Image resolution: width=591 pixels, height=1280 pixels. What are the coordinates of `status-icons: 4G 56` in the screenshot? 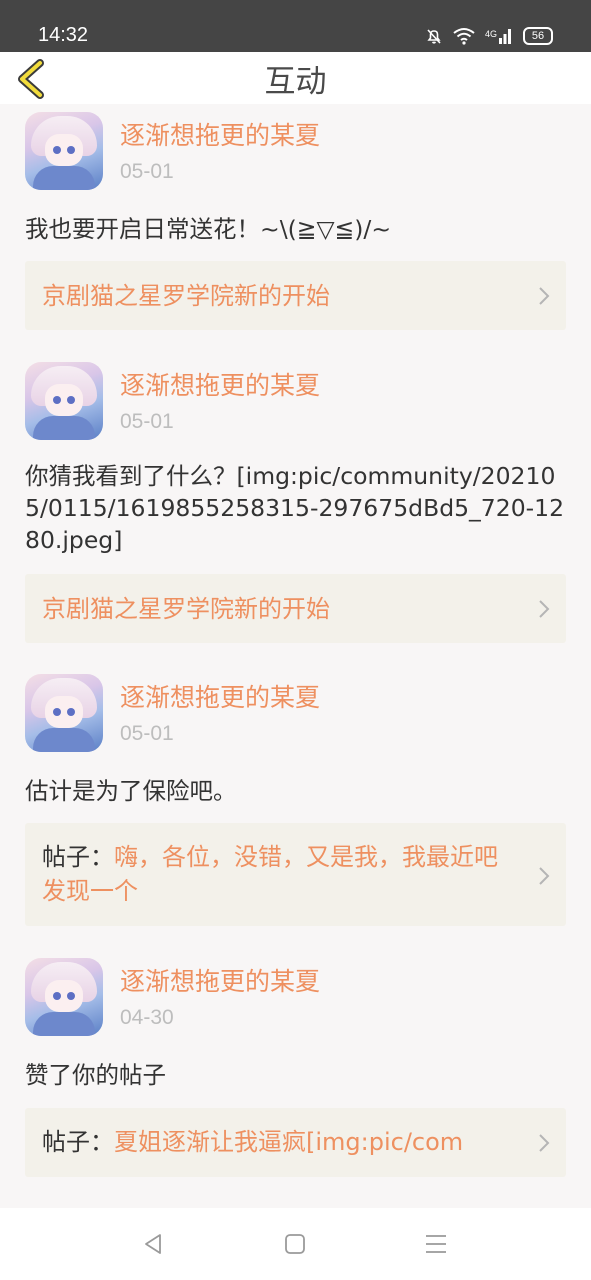 It's located at (489, 36).